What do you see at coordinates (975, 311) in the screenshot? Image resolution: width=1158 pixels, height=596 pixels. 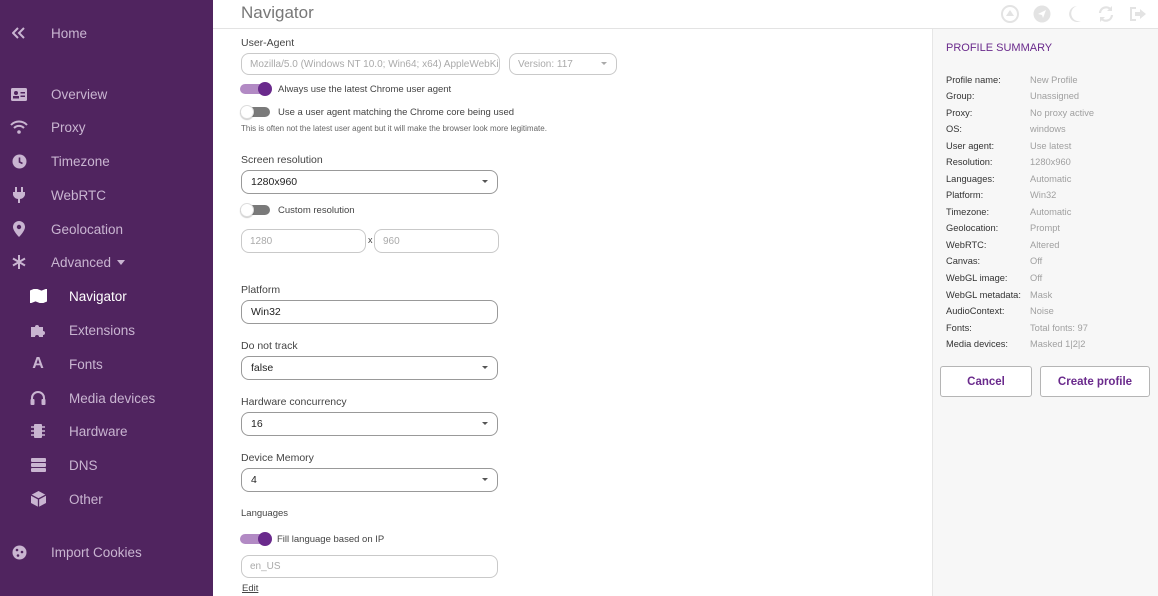 I see `summary-key: AudioContext:` at bounding box center [975, 311].